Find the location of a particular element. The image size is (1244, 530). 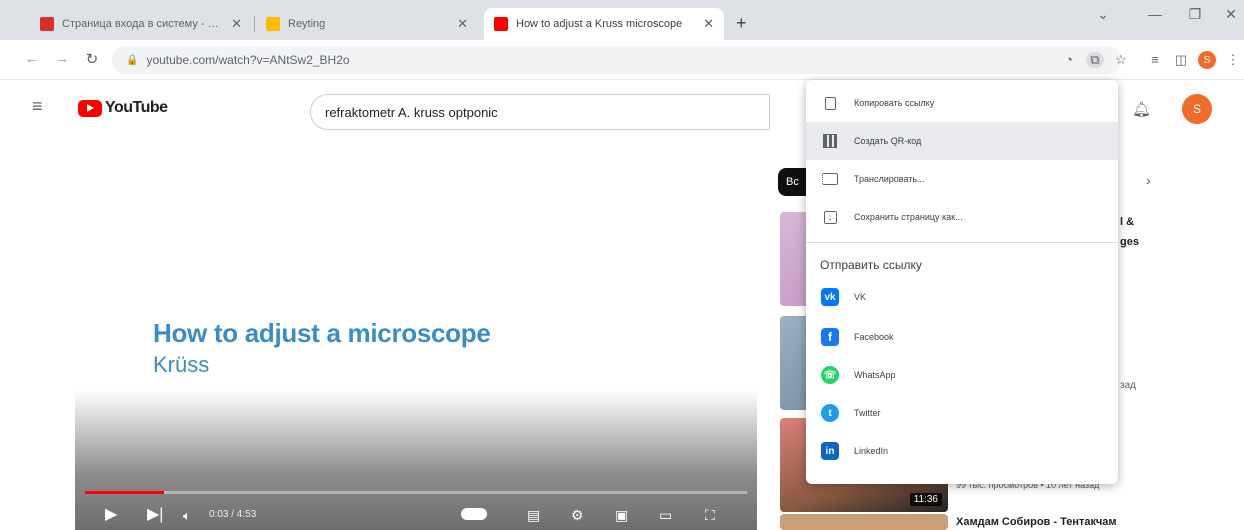

youtube-logo-text: YouTube is located at coordinates (136, 107).